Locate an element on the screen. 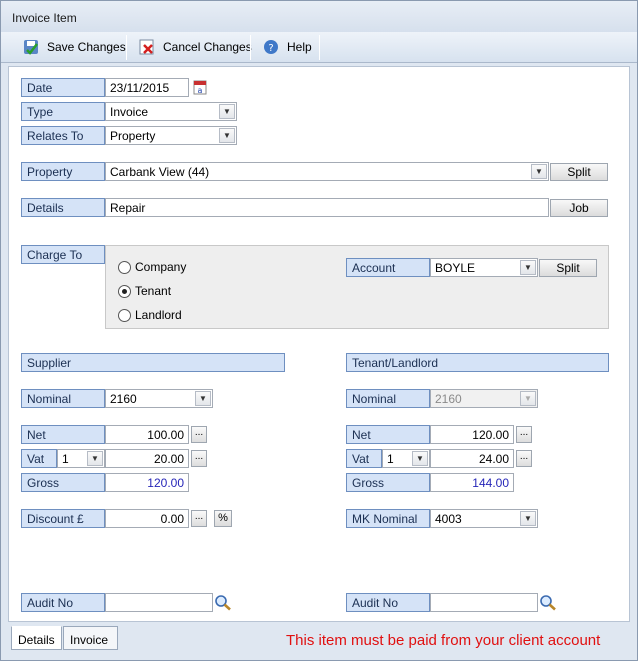 The width and height of the screenshot is (638, 661). property-label: Property is located at coordinates (63, 171).